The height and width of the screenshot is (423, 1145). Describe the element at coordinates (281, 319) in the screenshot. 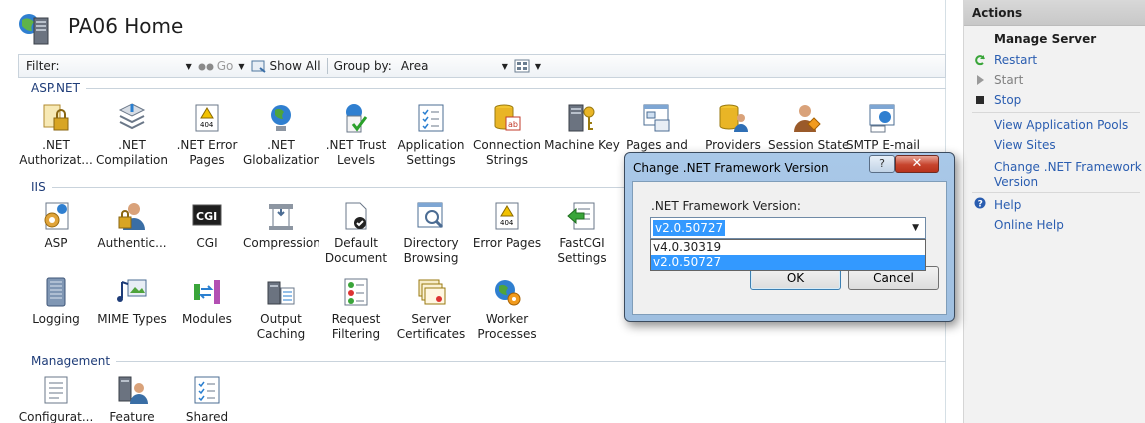

I see `tile-label-line1: Output` at that location.